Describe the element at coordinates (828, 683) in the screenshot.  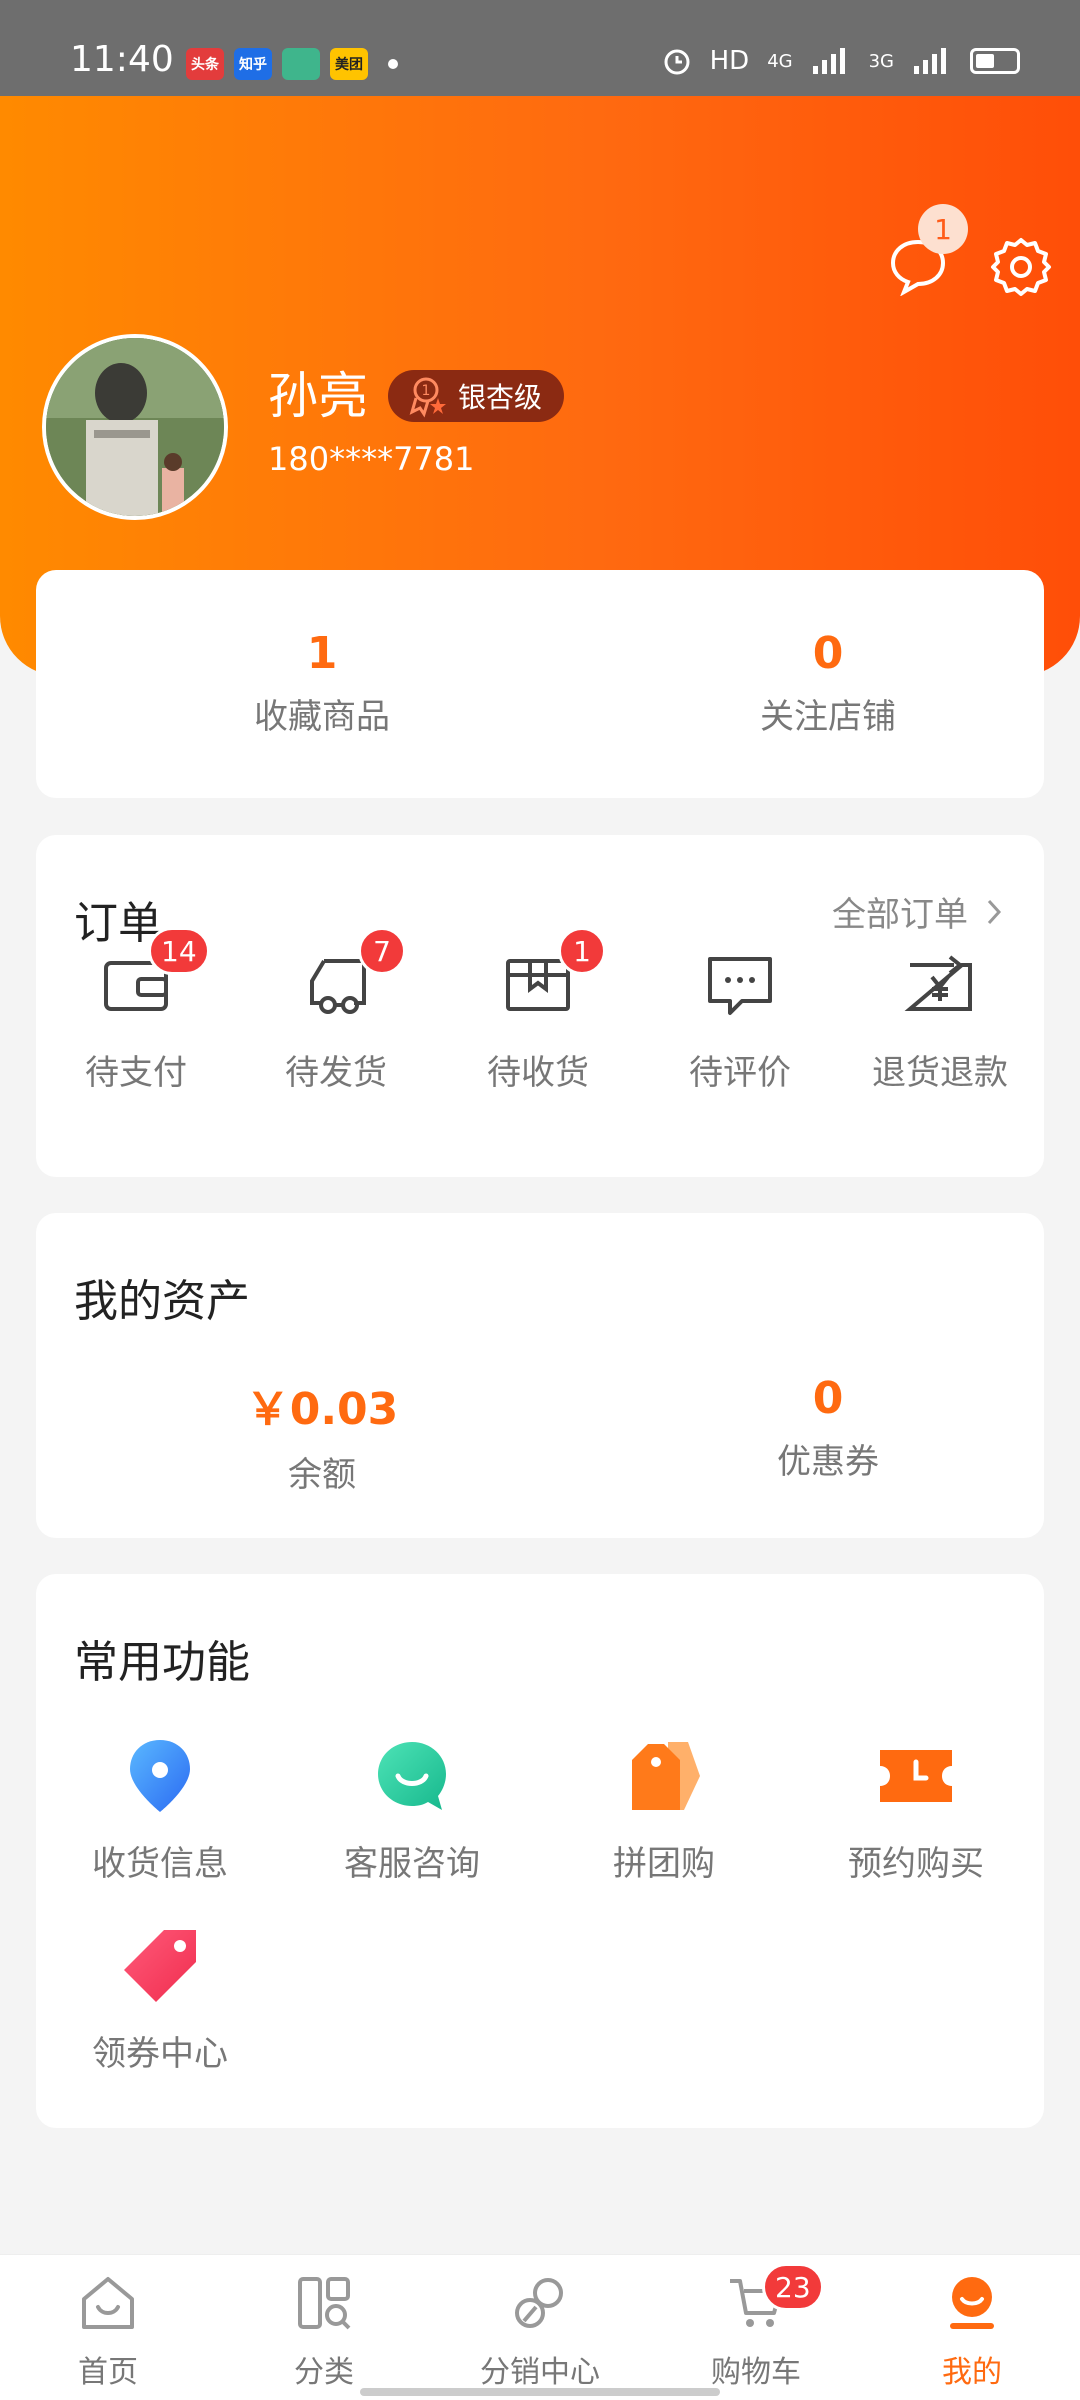
I see `followed-shops-stat: 0 关注店铺` at that location.